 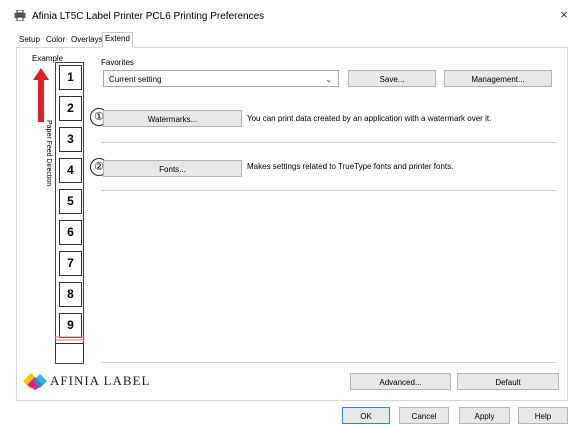 I want to click on example-cell: 3, so click(x=70, y=139).